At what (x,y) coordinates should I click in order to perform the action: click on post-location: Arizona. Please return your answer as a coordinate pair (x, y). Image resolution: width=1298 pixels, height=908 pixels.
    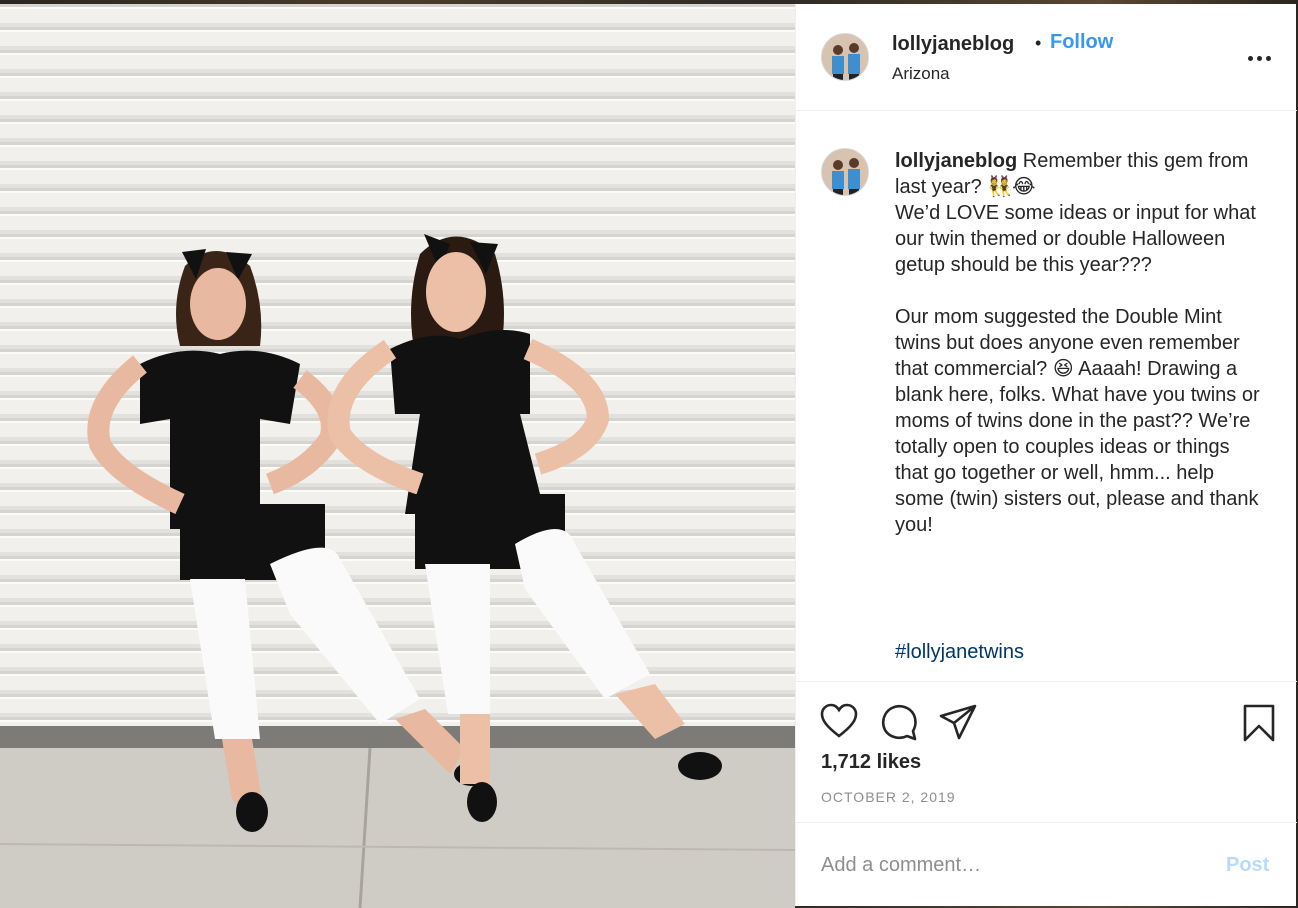
    Looking at the image, I should click on (921, 74).